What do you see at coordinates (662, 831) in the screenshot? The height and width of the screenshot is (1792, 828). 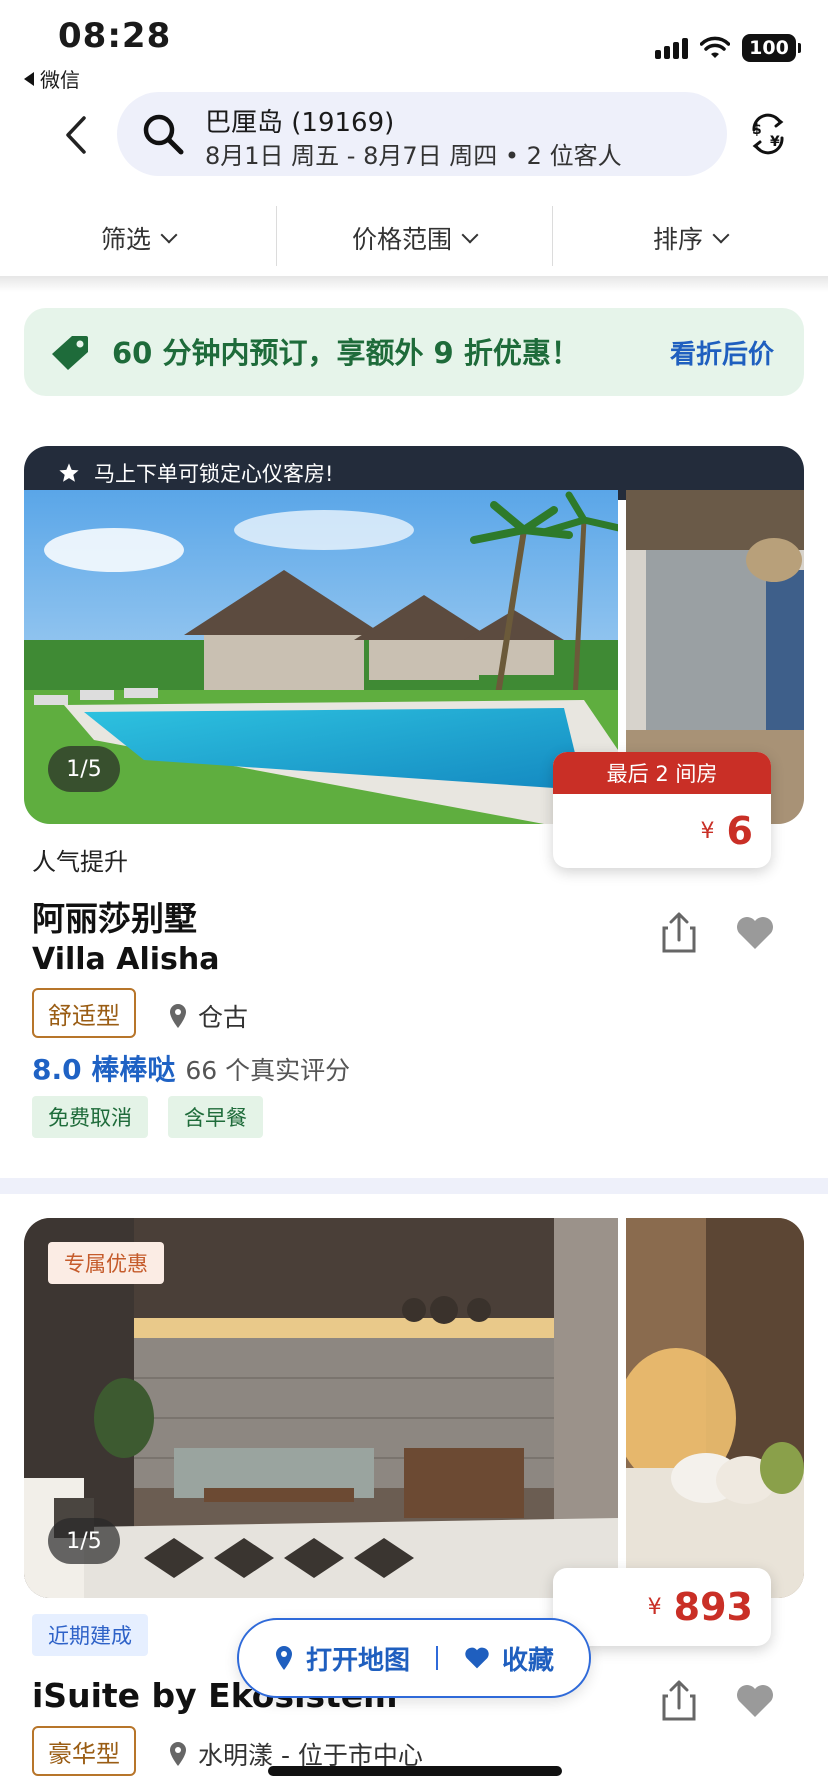 I see `price-value: ¥ 6` at bounding box center [662, 831].